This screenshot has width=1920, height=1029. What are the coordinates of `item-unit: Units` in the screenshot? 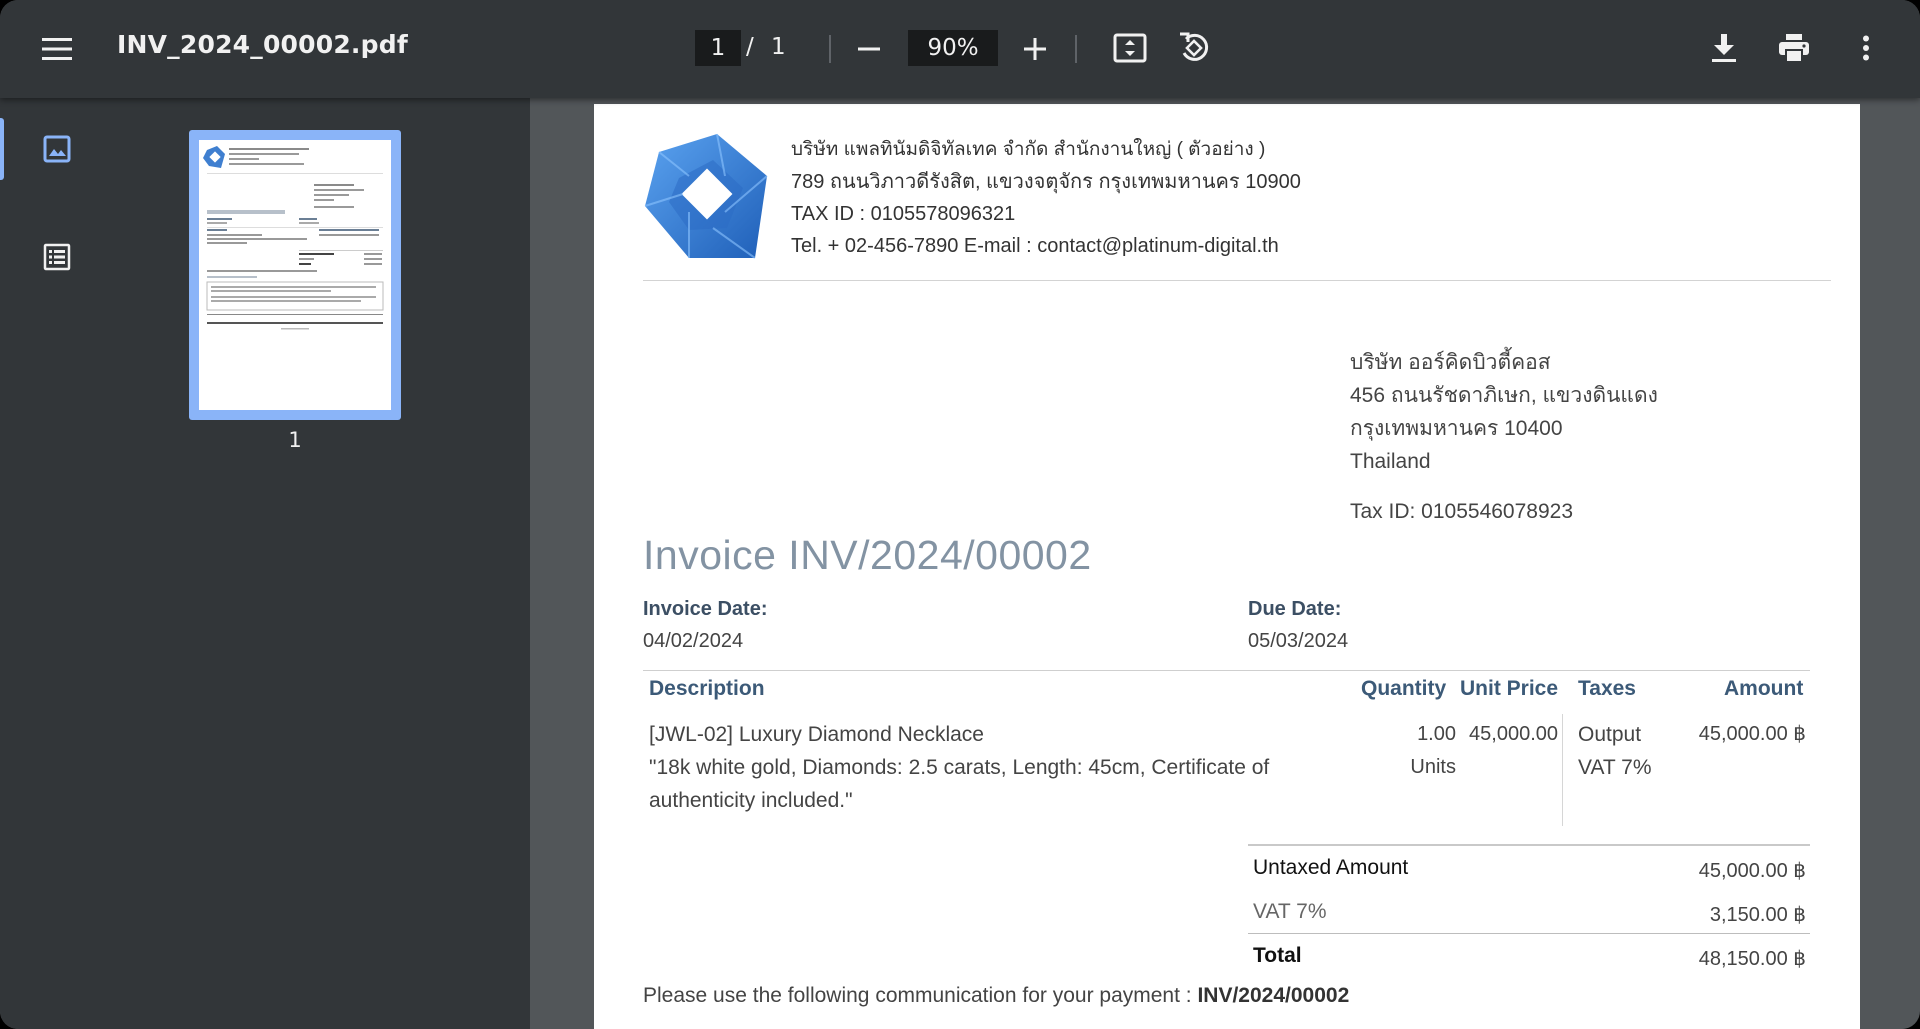 It's located at (1433, 767).